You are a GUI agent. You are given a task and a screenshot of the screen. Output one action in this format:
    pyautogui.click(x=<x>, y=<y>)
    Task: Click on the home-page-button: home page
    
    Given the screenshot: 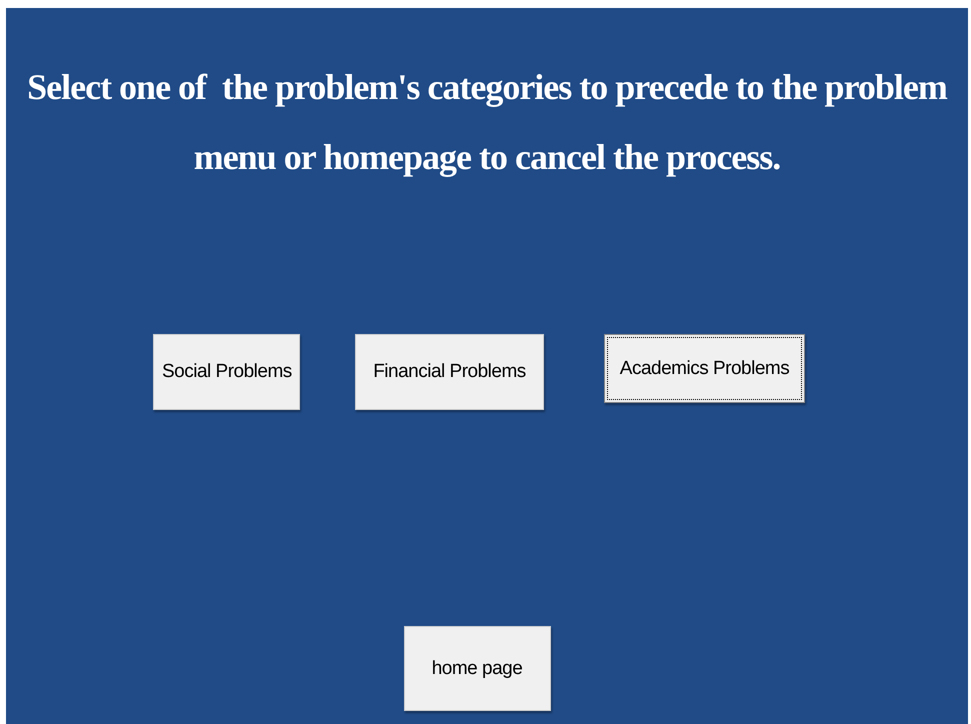 What is the action you would take?
    pyautogui.click(x=477, y=668)
    